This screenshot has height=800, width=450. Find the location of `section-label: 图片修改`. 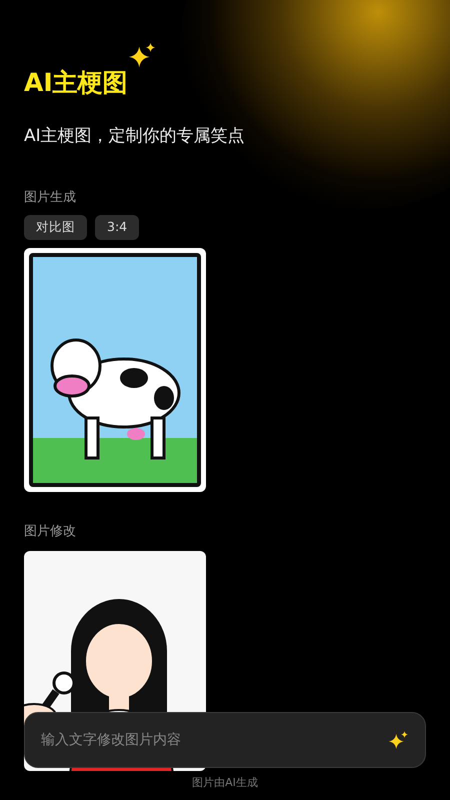

section-label: 图片修改 is located at coordinates (50, 531).